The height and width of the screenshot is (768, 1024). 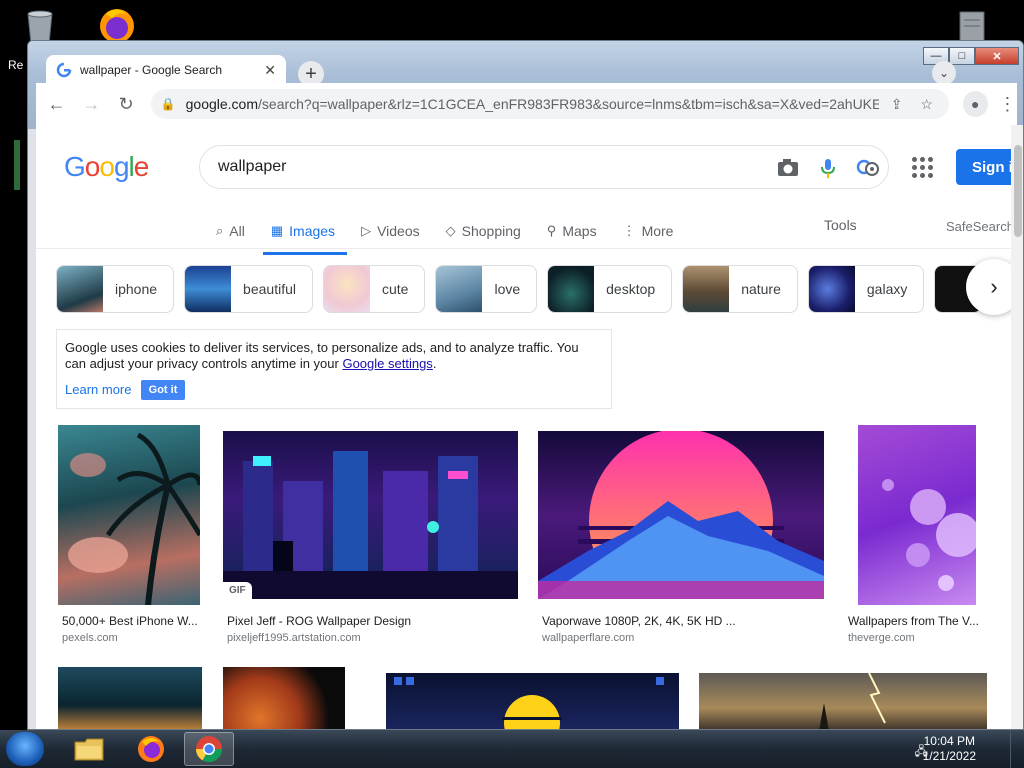 I want to click on chip-galaxy: galaxy, so click(x=866, y=289).